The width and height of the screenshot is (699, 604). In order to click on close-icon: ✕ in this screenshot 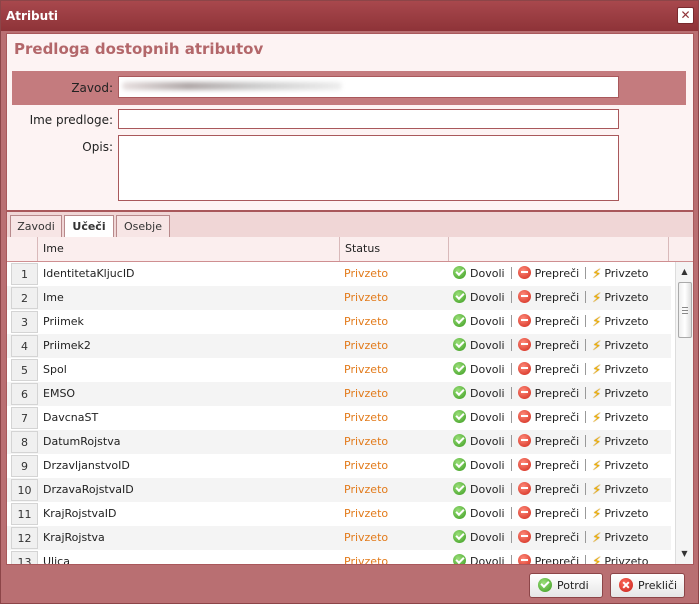, I will do `click(685, 15)`.